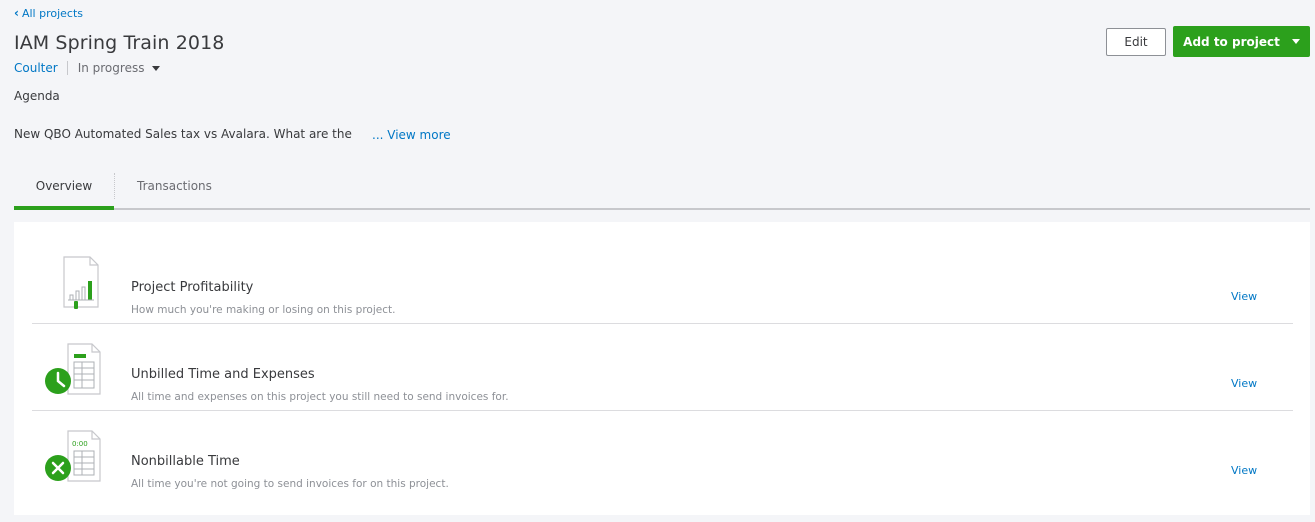 The width and height of the screenshot is (1315, 522). What do you see at coordinates (411, 135) in the screenshot?
I see `view-more-link: ... View more` at bounding box center [411, 135].